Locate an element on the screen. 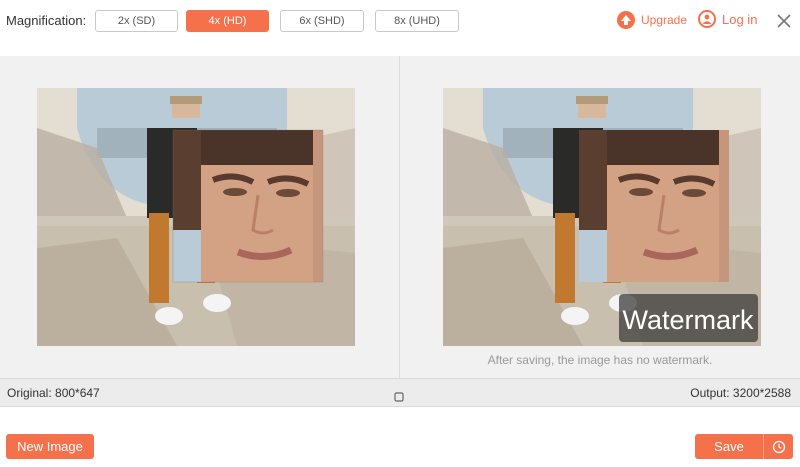  output-size-label: Output: 3200*2588 is located at coordinates (740, 393).